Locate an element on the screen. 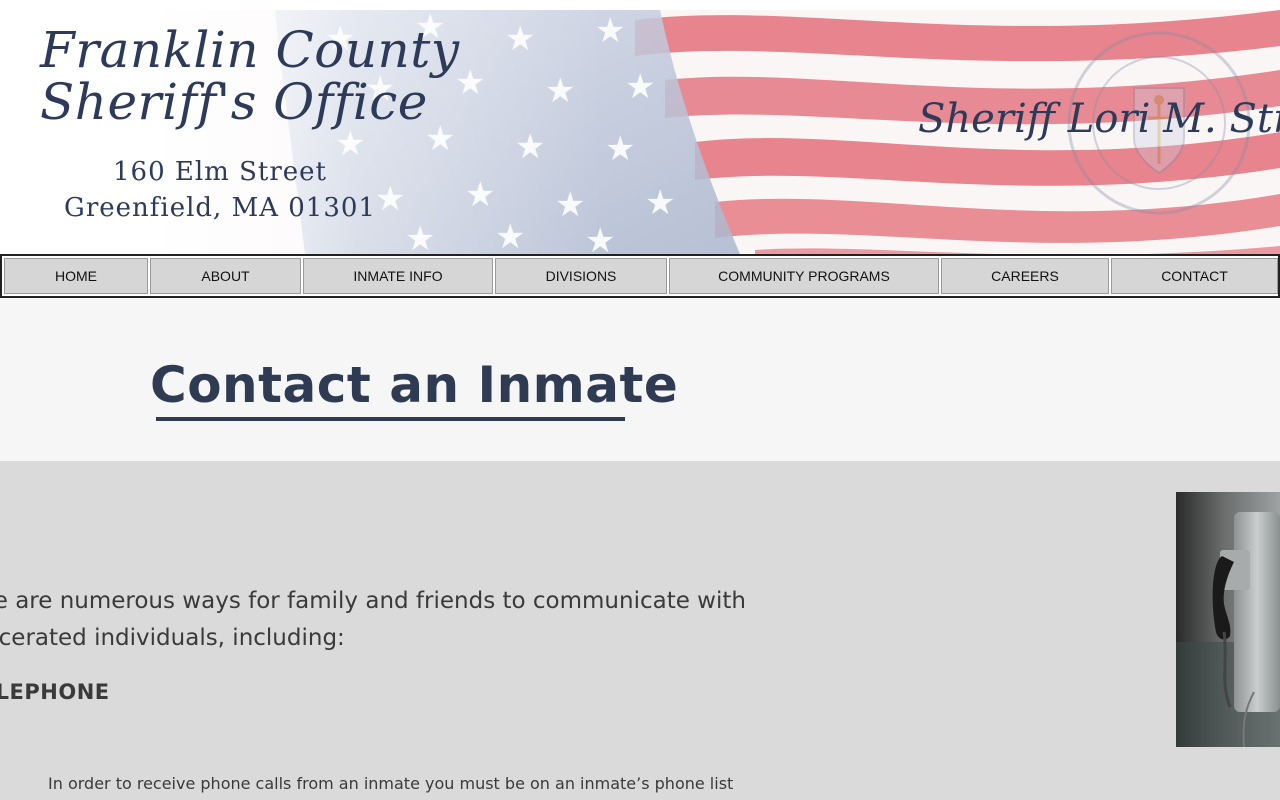 Image resolution: width=1280 pixels, height=800 pixels. title-underline is located at coordinates (390, 419).